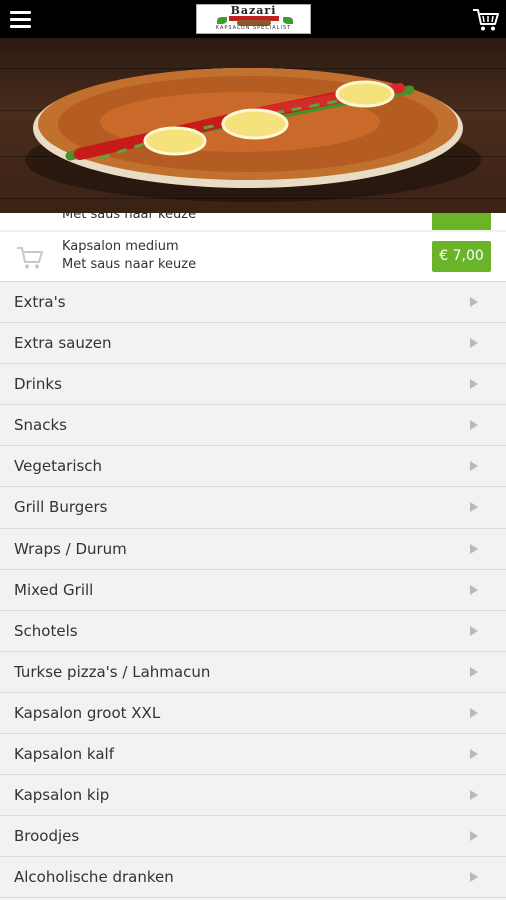 This screenshot has width=506, height=900. What do you see at coordinates (30, 257) in the screenshot?
I see `add-to-cart-icon` at bounding box center [30, 257].